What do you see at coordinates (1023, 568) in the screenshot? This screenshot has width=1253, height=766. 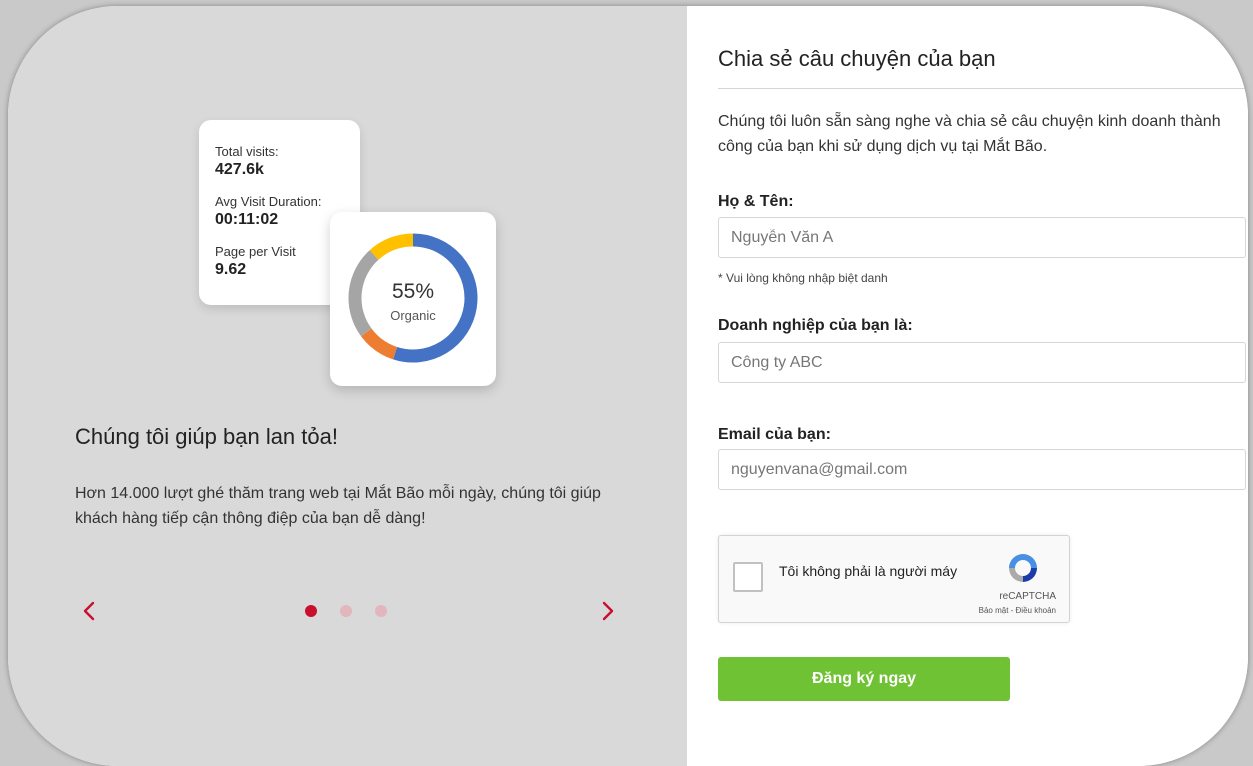 I see `recaptcha-logo-icon` at bounding box center [1023, 568].